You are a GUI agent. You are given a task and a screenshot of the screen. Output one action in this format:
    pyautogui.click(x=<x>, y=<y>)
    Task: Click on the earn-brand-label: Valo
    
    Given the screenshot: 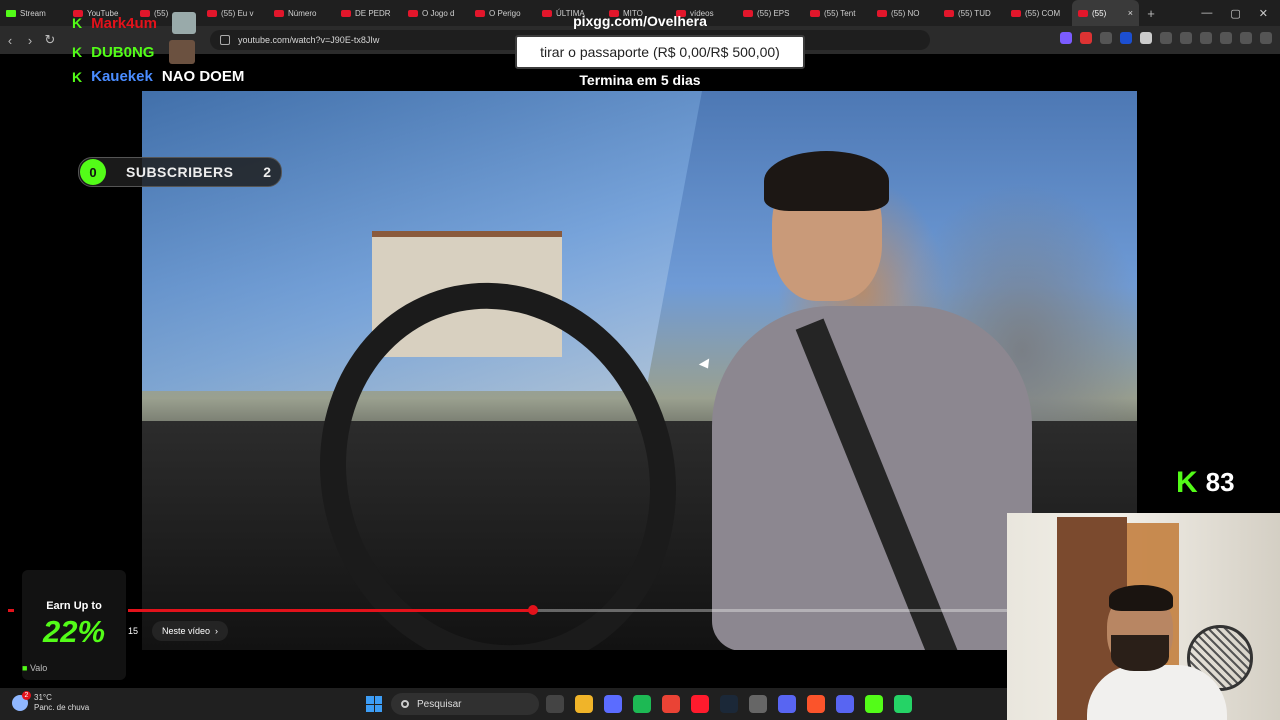 What is the action you would take?
    pyautogui.click(x=38, y=668)
    